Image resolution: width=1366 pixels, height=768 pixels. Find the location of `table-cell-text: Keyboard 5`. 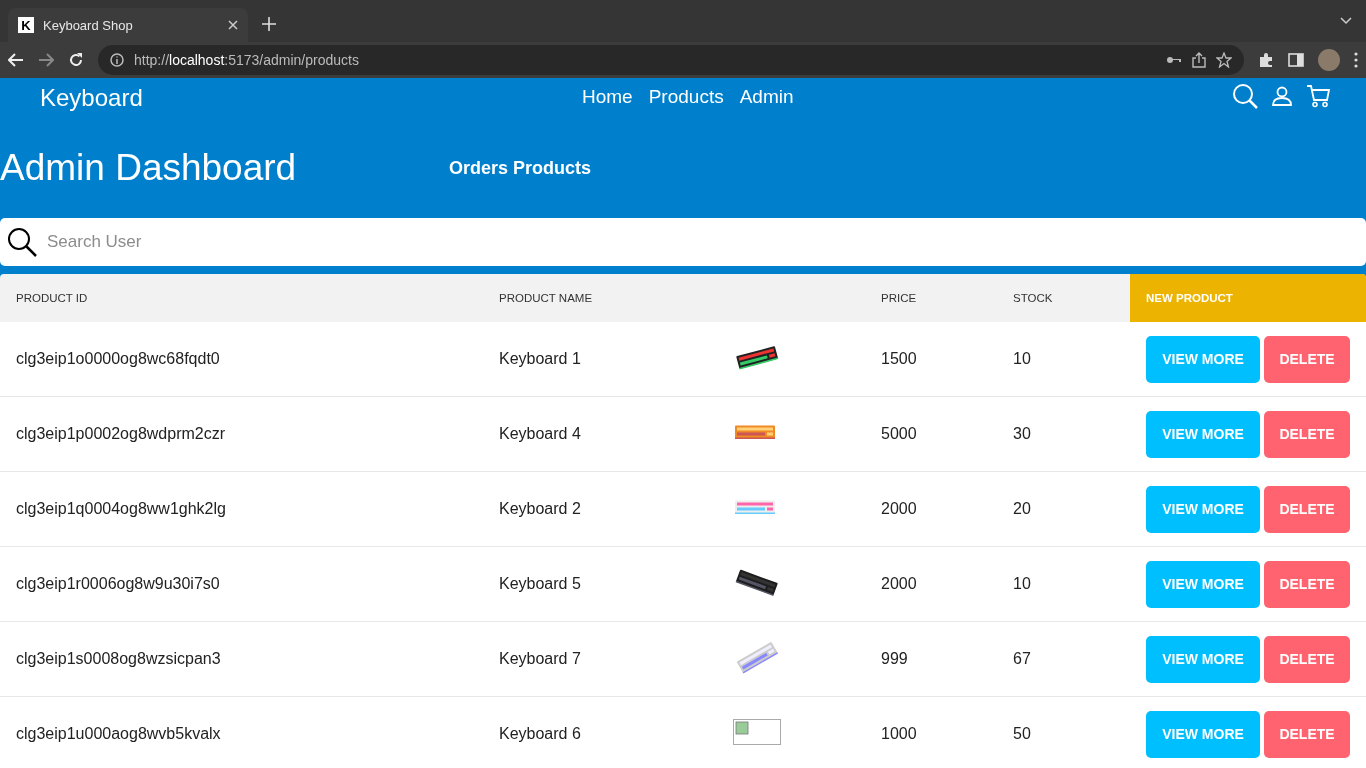

table-cell-text: Keyboard 5 is located at coordinates (540, 584).